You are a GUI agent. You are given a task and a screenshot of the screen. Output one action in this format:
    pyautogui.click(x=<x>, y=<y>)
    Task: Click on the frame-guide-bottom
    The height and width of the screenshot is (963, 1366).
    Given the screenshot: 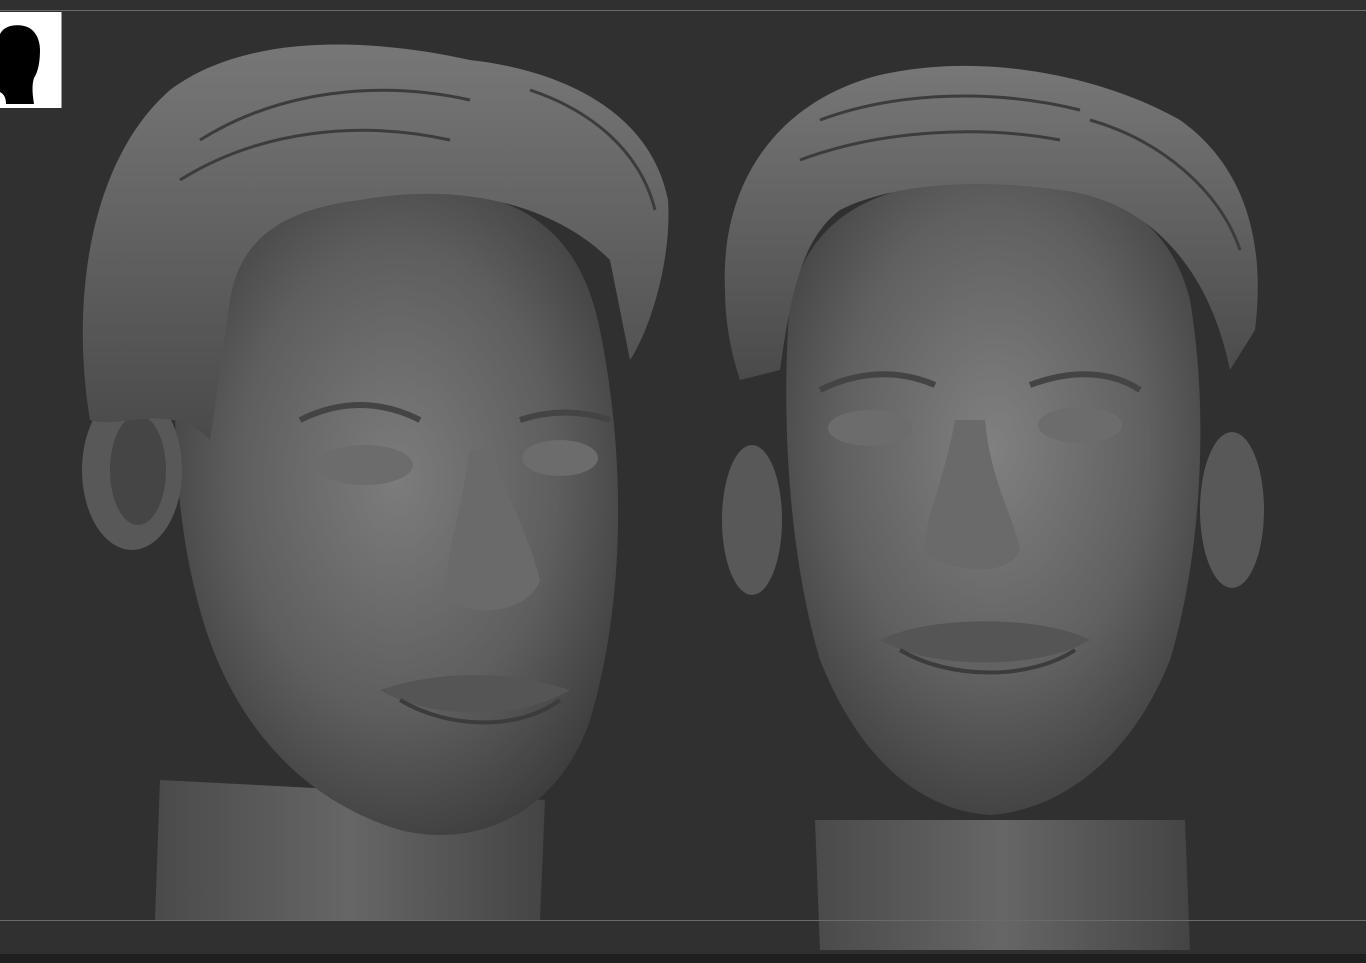 What is the action you would take?
    pyautogui.click(x=683, y=920)
    